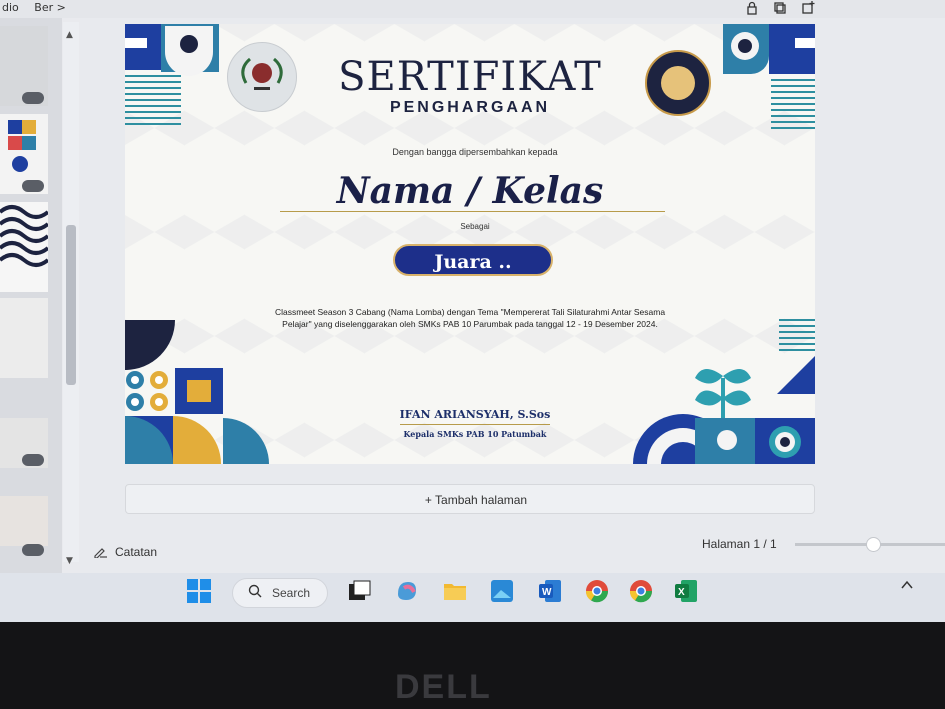  I want to click on task-view-icon, so click(359, 591).